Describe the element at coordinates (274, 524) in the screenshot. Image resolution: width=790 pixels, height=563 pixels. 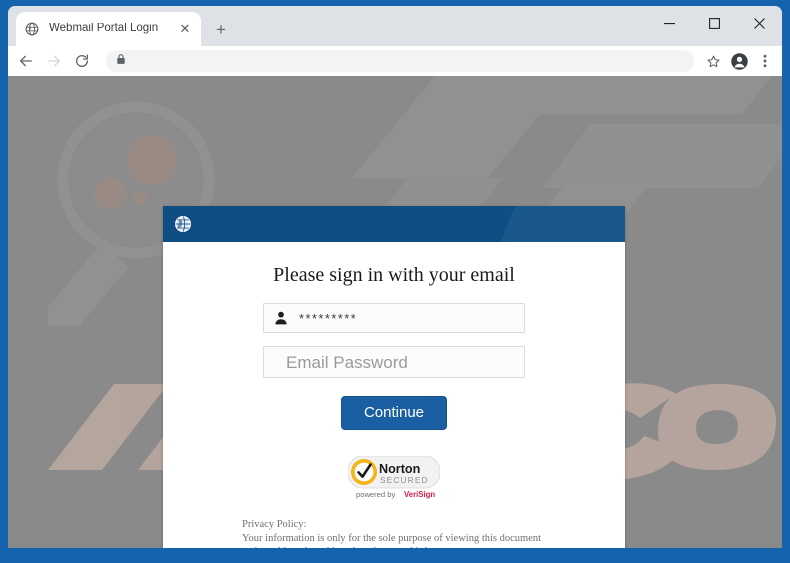
I see `privacy-heading: Privacy Policy:` at that location.